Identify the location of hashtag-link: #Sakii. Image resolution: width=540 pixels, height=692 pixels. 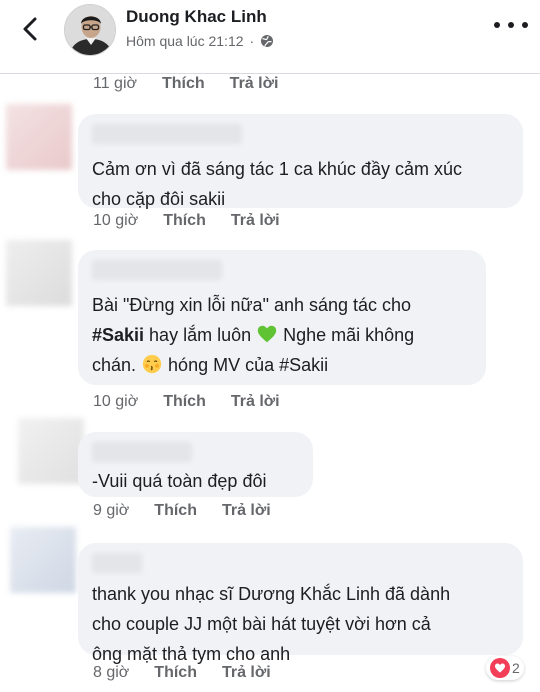
(118, 335).